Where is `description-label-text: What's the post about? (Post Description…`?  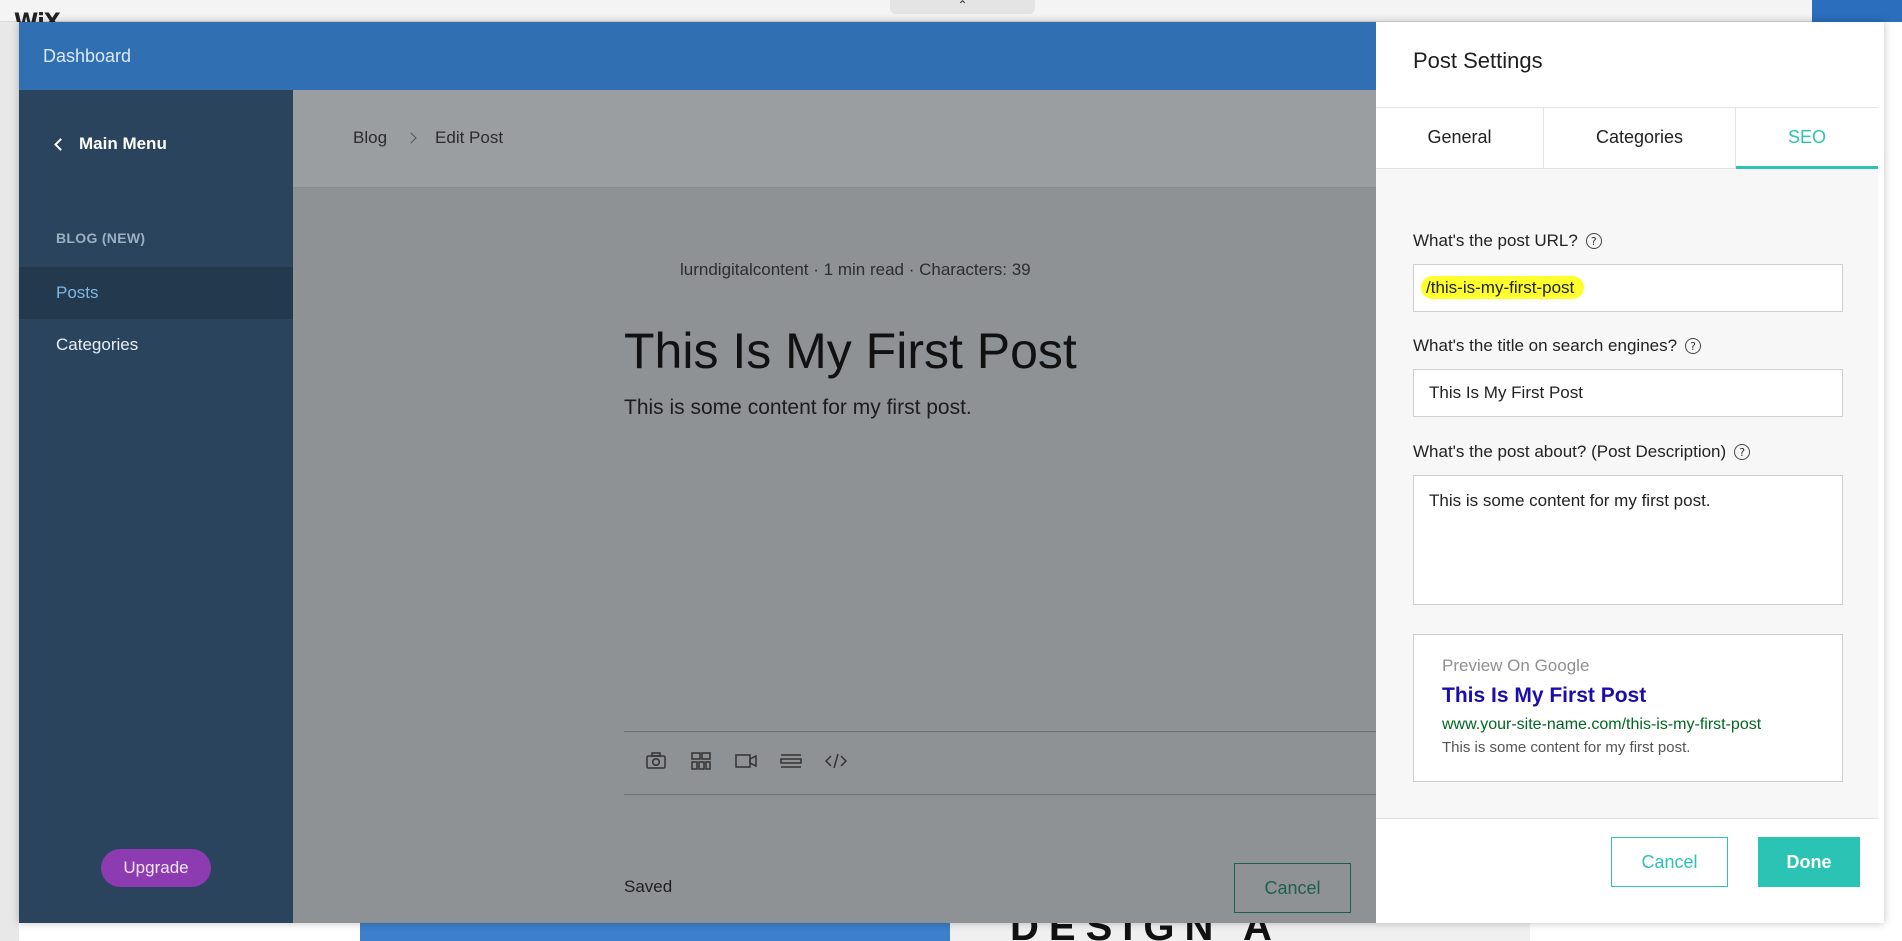
description-label-text: What's the post about? (Post Description… is located at coordinates (1570, 451).